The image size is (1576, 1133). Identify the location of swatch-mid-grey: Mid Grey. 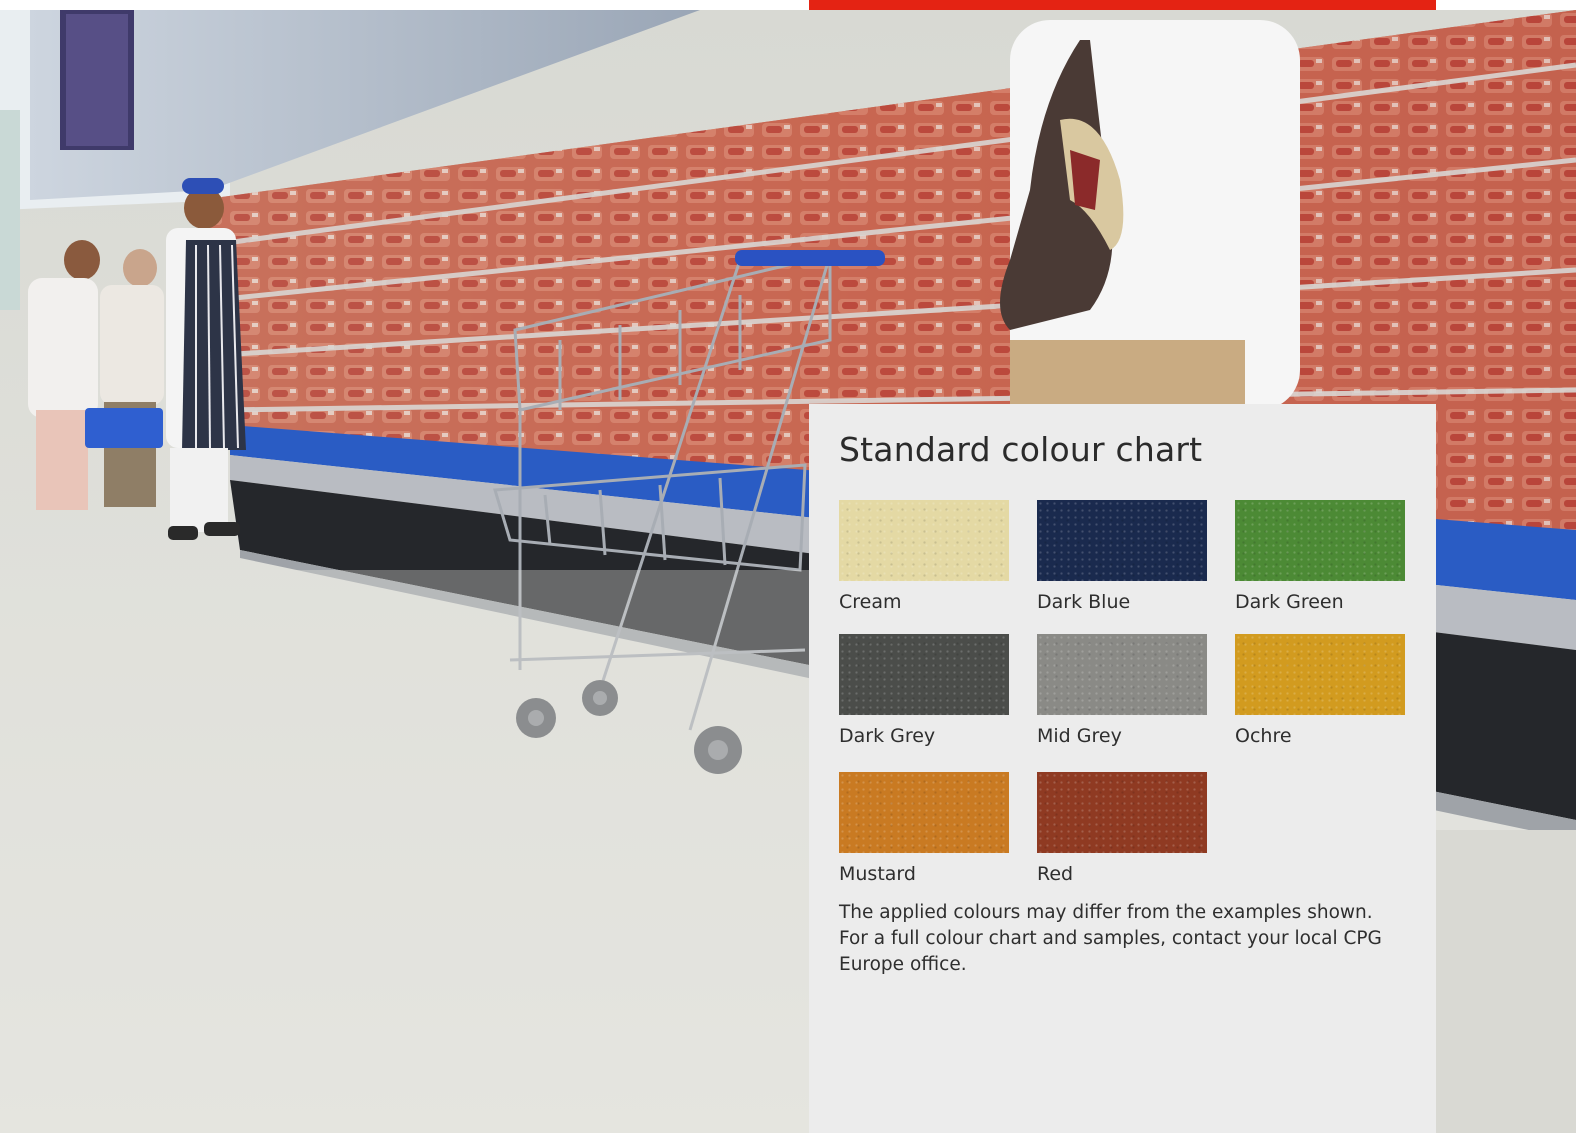
(1122, 691).